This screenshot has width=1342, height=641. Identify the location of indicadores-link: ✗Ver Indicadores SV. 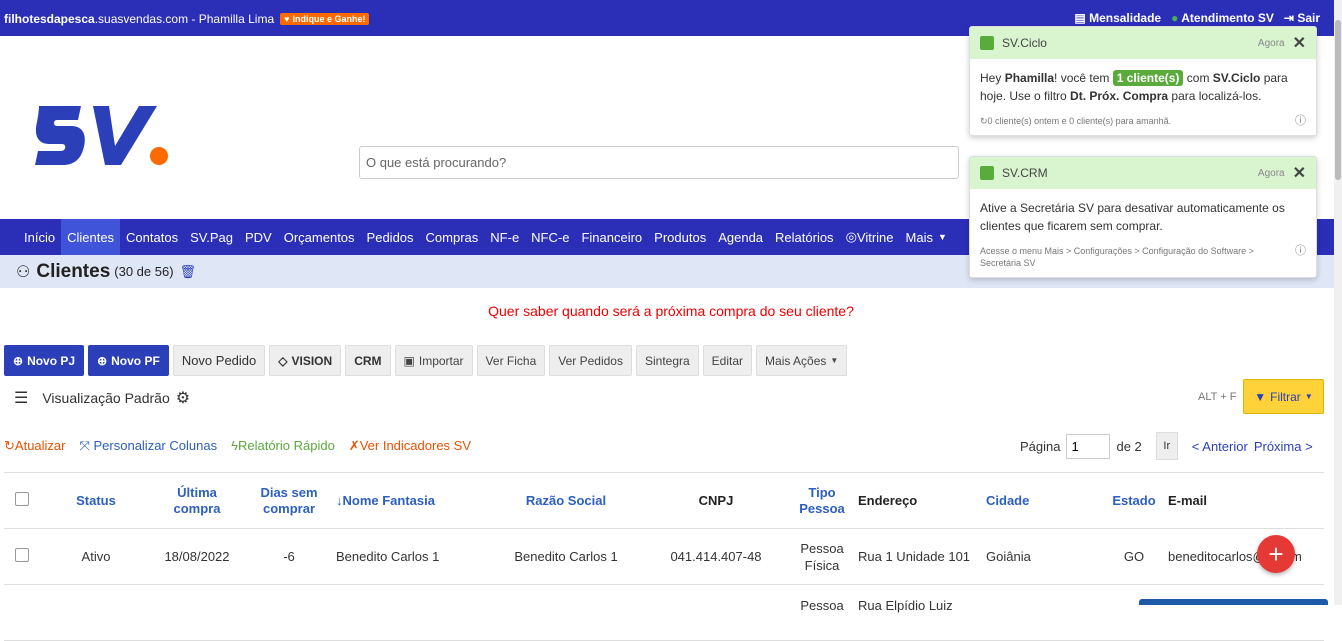
(410, 446).